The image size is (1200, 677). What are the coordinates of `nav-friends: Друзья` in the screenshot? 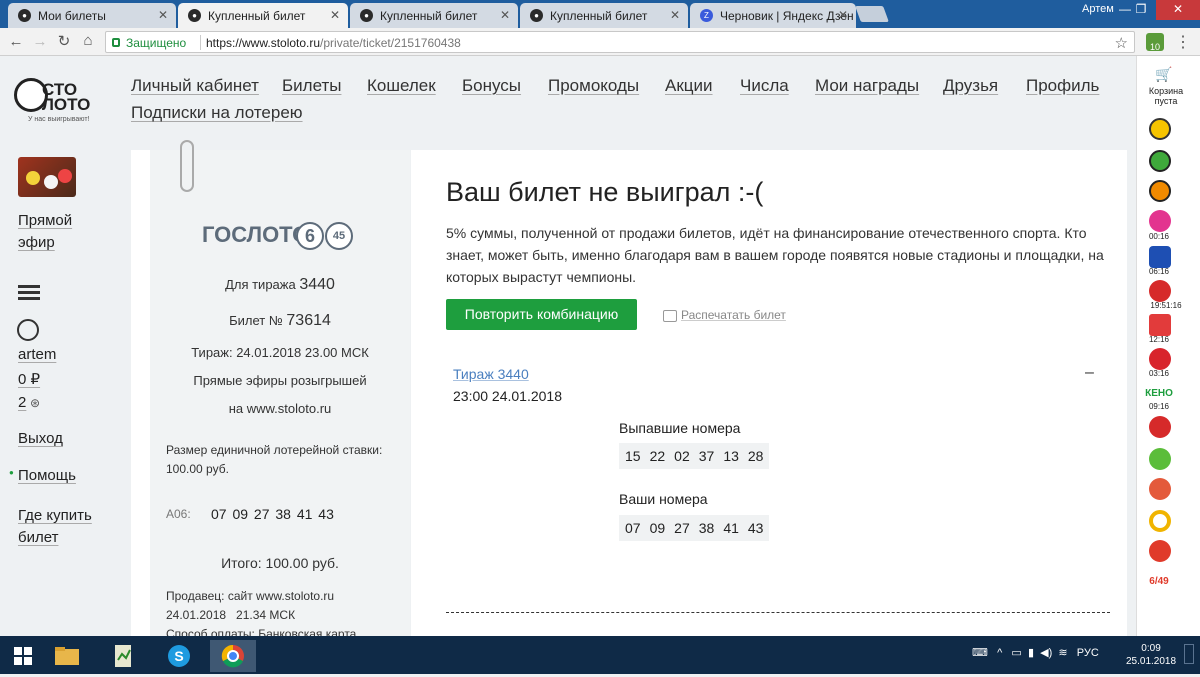 It's located at (970, 86).